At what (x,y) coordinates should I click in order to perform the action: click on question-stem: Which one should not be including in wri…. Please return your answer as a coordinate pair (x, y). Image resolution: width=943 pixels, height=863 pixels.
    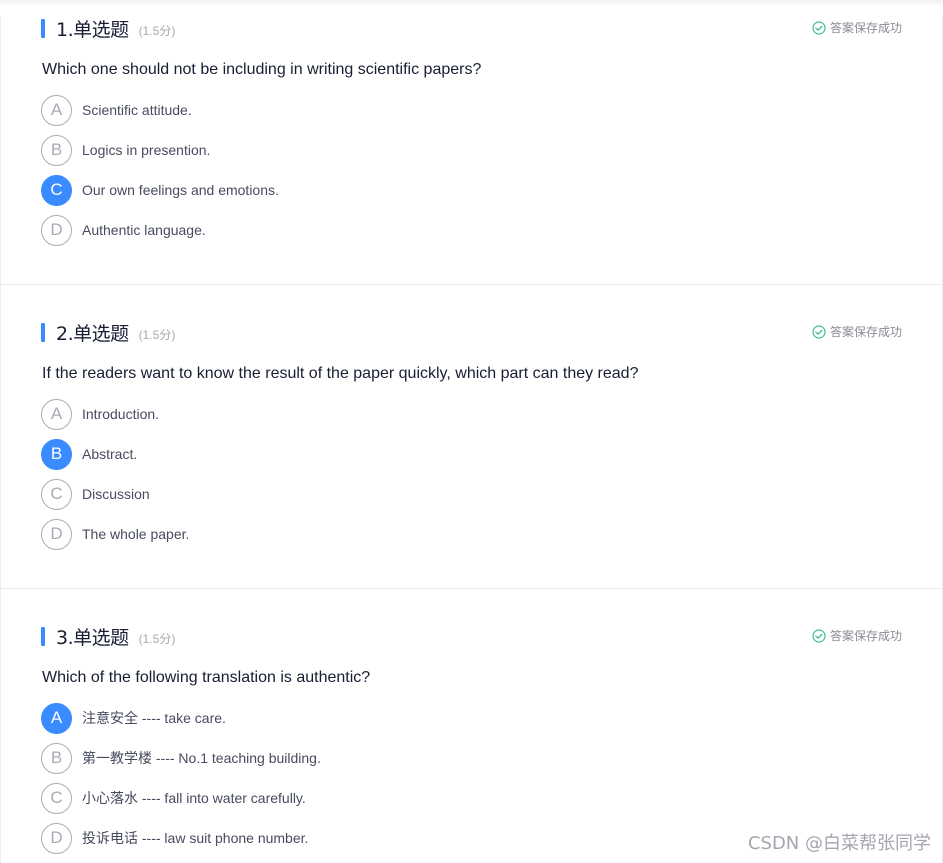
    Looking at the image, I should click on (262, 69).